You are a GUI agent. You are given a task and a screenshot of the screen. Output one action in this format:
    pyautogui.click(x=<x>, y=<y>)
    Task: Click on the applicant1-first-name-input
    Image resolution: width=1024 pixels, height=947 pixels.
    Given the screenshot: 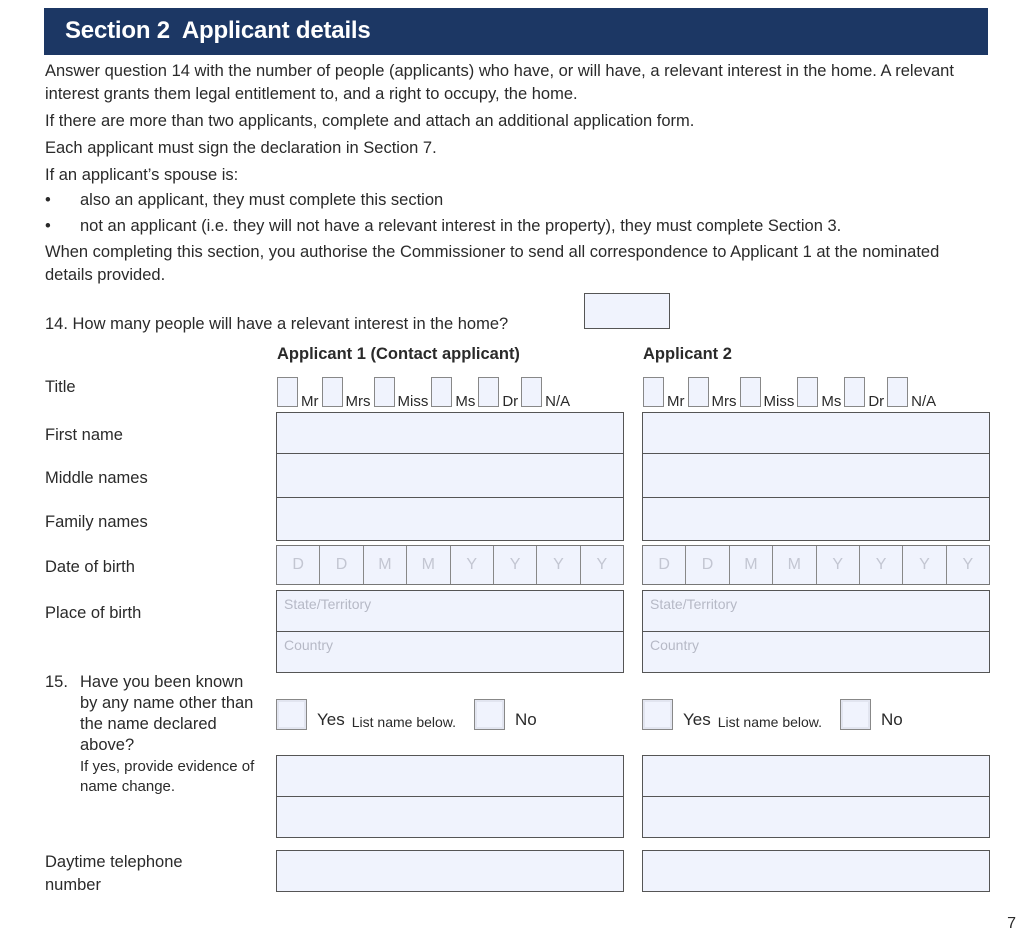 What is the action you would take?
    pyautogui.click(x=450, y=433)
    